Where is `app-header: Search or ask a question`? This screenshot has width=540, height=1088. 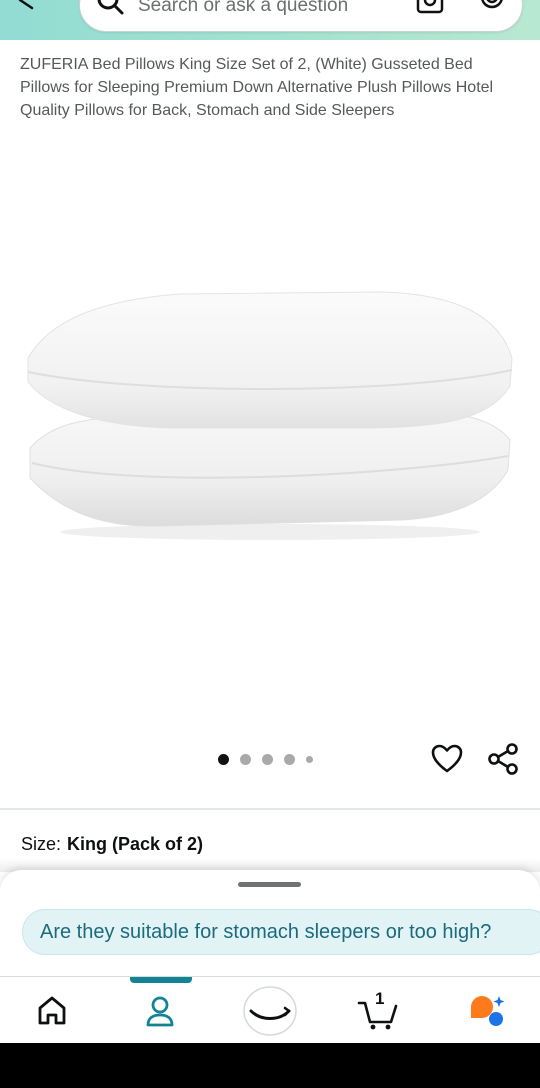 app-header: Search or ask a question is located at coordinates (270, 20).